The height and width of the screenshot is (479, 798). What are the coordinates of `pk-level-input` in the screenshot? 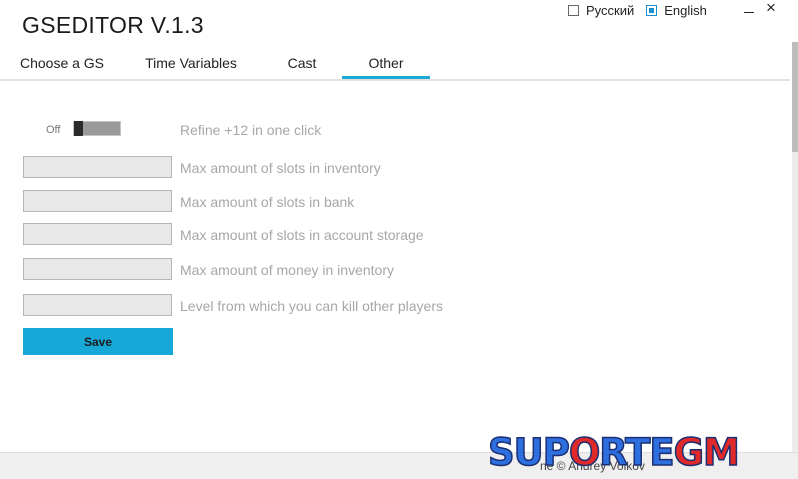 It's located at (97, 305).